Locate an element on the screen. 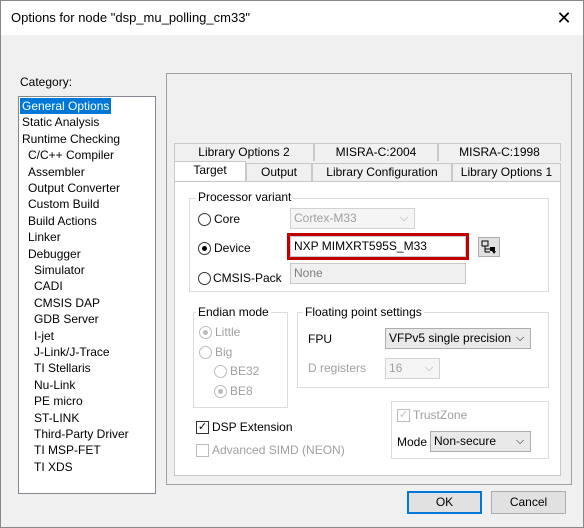 The height and width of the screenshot is (528, 584). category-item-general-options: General Options is located at coordinates (66, 106).